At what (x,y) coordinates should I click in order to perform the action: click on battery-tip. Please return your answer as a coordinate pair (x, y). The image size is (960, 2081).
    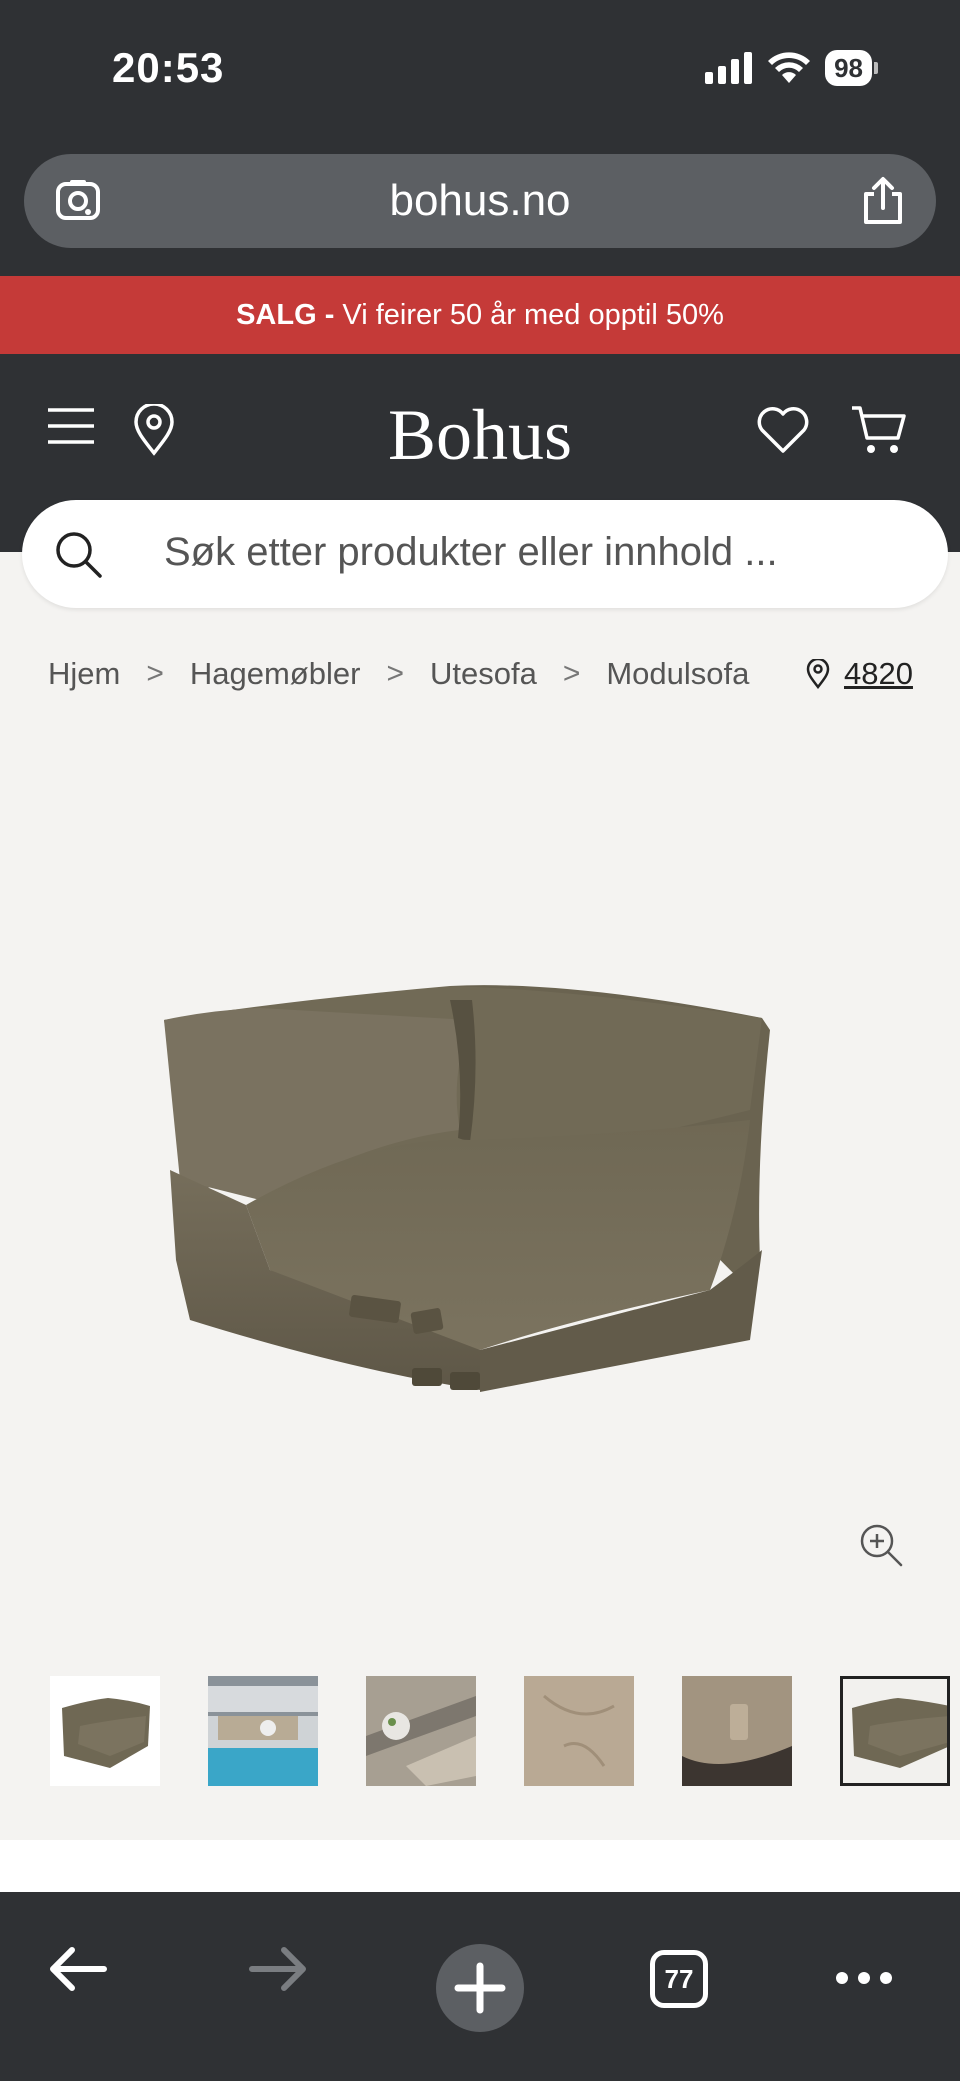
    Looking at the image, I should click on (876, 68).